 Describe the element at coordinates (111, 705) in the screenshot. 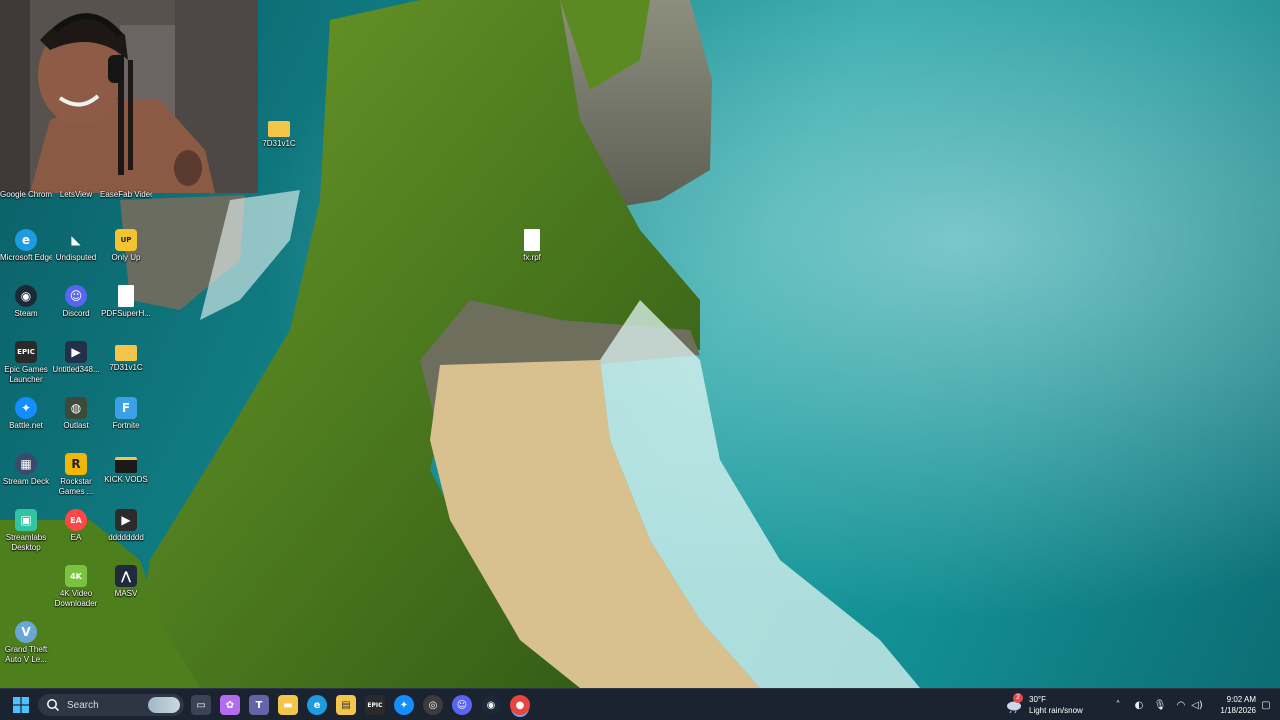

I see `taskbar-search-box: Search` at that location.